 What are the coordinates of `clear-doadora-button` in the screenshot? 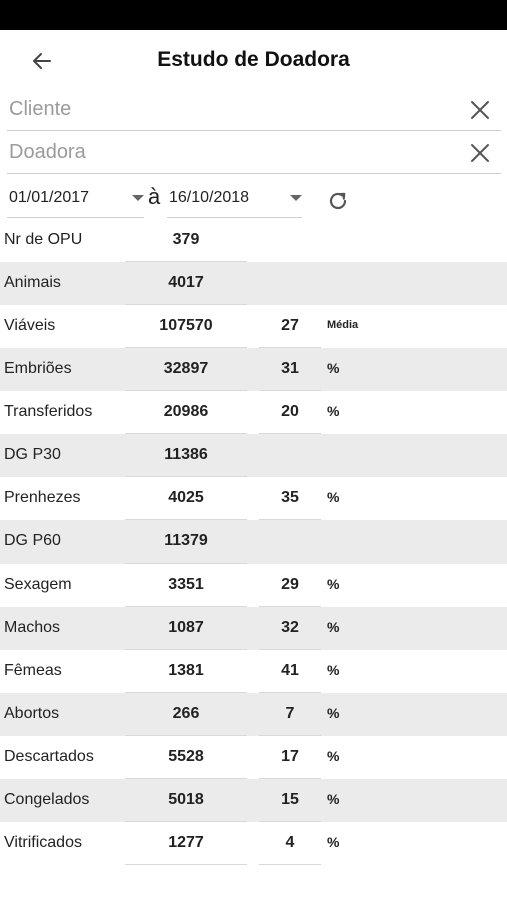 It's located at (480, 153).